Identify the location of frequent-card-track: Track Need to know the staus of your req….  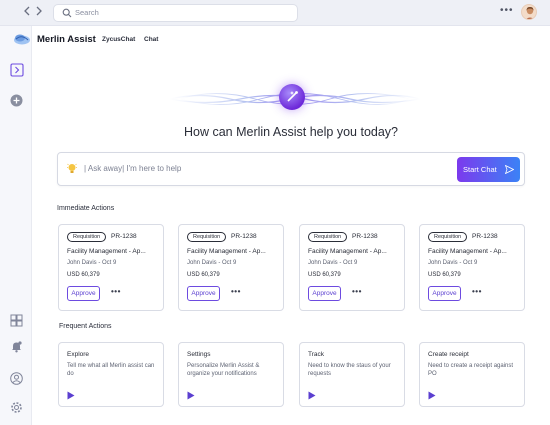
(352, 374).